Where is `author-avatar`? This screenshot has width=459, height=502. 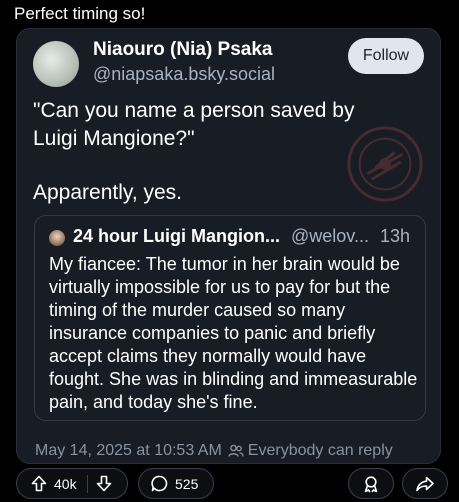 author-avatar is located at coordinates (56, 64).